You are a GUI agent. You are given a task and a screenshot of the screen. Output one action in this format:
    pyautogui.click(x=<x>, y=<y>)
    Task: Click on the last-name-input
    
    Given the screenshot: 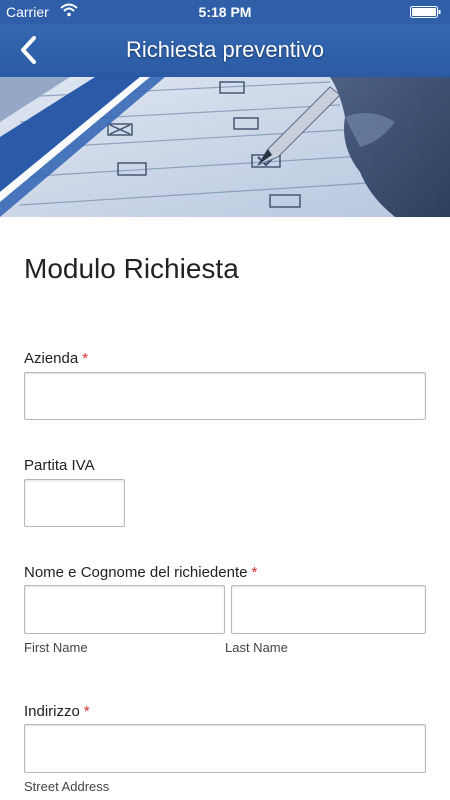 What is the action you would take?
    pyautogui.click(x=328, y=609)
    